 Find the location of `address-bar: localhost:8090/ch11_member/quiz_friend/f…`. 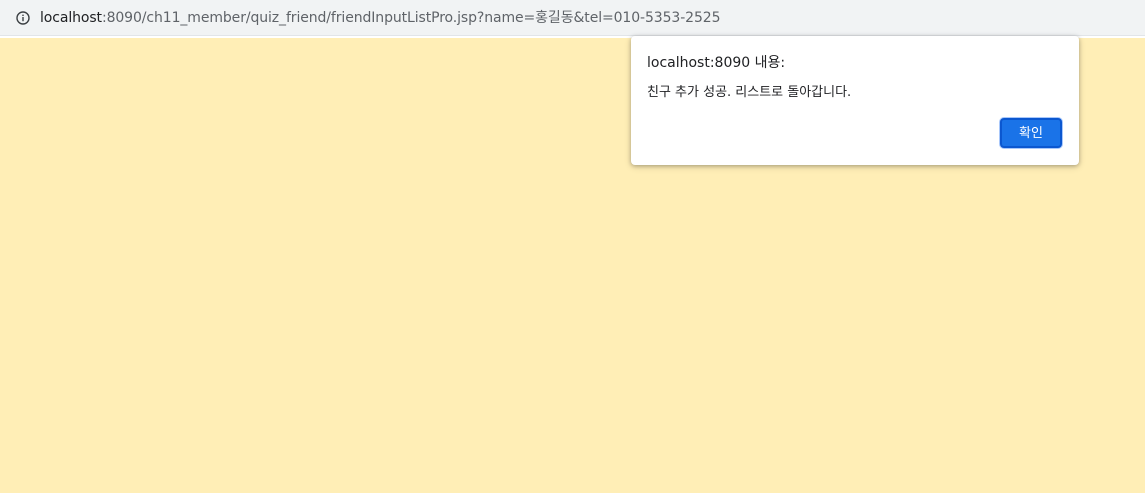

address-bar: localhost:8090/ch11_member/quiz_friend/f… is located at coordinates (572, 18).